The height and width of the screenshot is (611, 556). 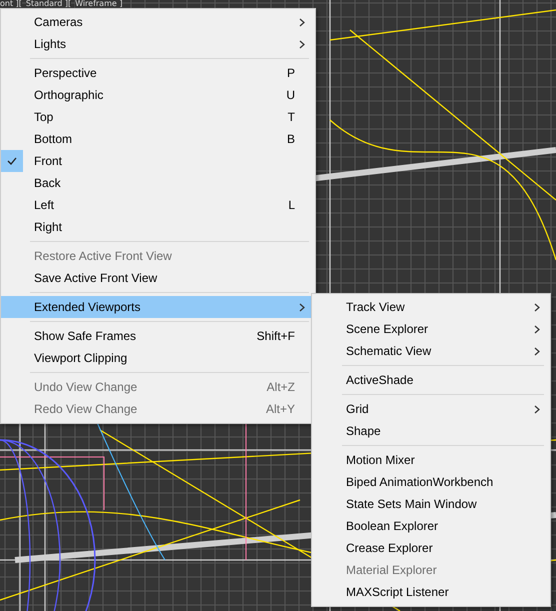 What do you see at coordinates (158, 161) in the screenshot?
I see `menu-item: Front` at bounding box center [158, 161].